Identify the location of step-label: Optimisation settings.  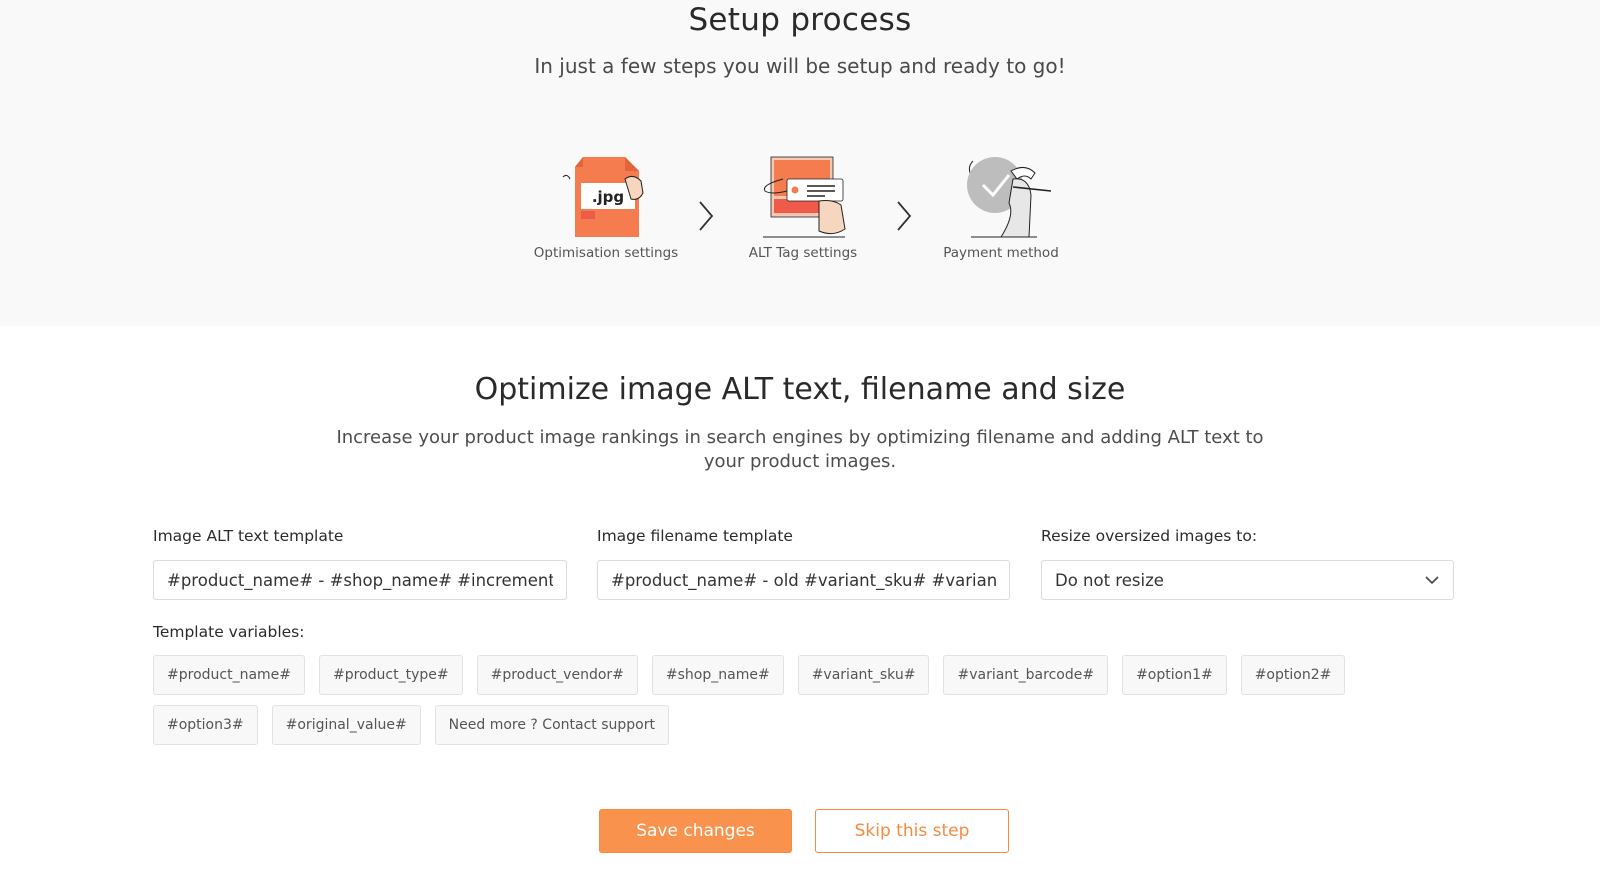
(606, 253).